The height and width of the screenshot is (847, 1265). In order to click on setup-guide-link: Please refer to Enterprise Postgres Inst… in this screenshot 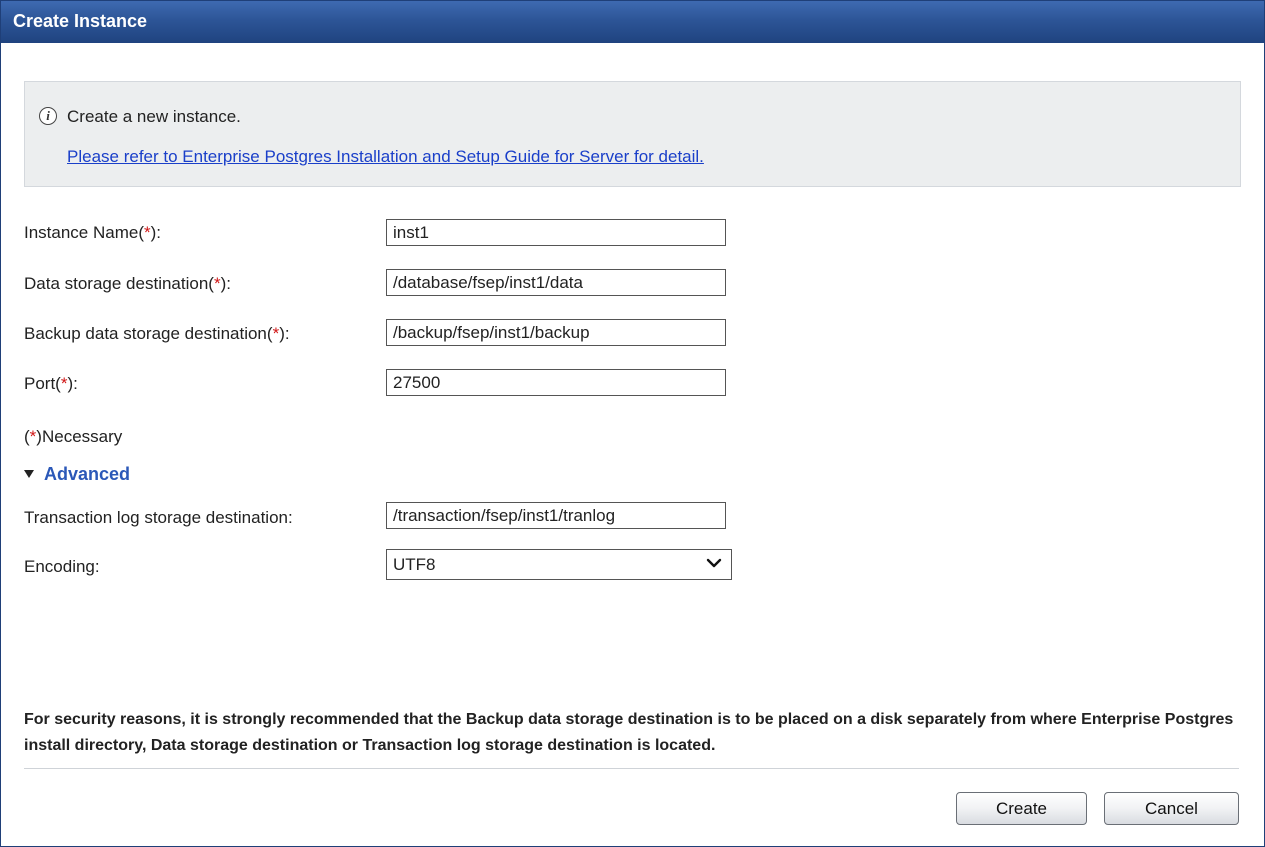, I will do `click(385, 157)`.